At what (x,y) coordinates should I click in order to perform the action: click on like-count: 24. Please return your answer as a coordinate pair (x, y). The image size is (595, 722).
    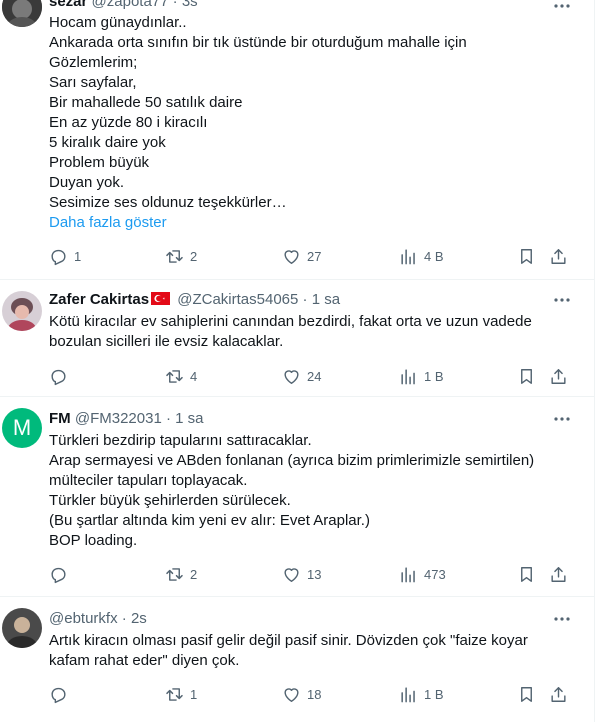
    Looking at the image, I should click on (314, 376).